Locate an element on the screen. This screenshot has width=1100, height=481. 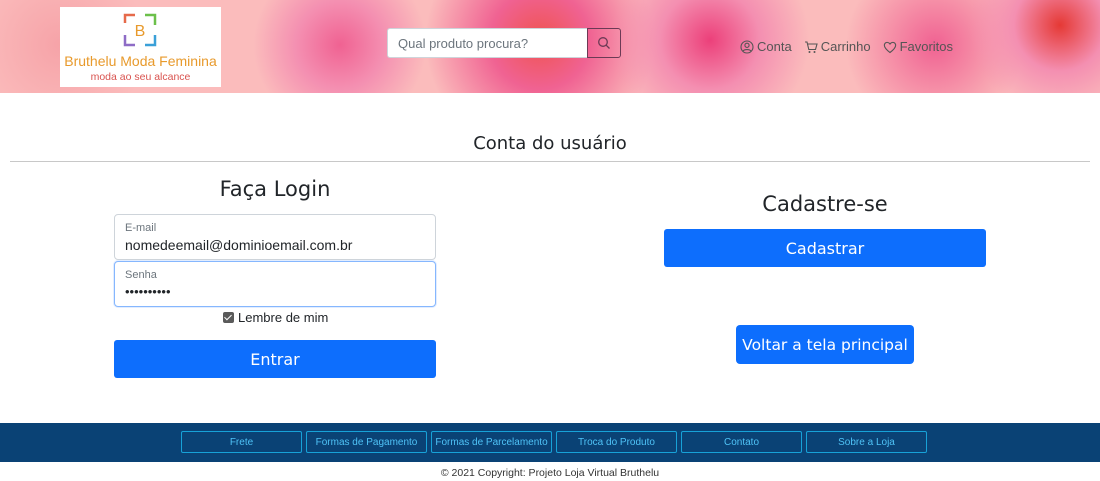
back-home-button: Voltar a tela principal is located at coordinates (825, 344).